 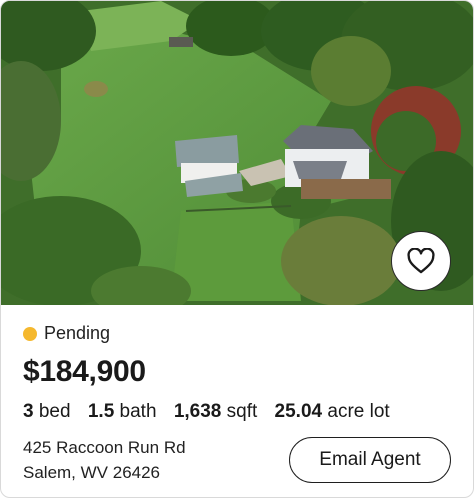 I want to click on beds-value: 3, so click(x=28, y=411).